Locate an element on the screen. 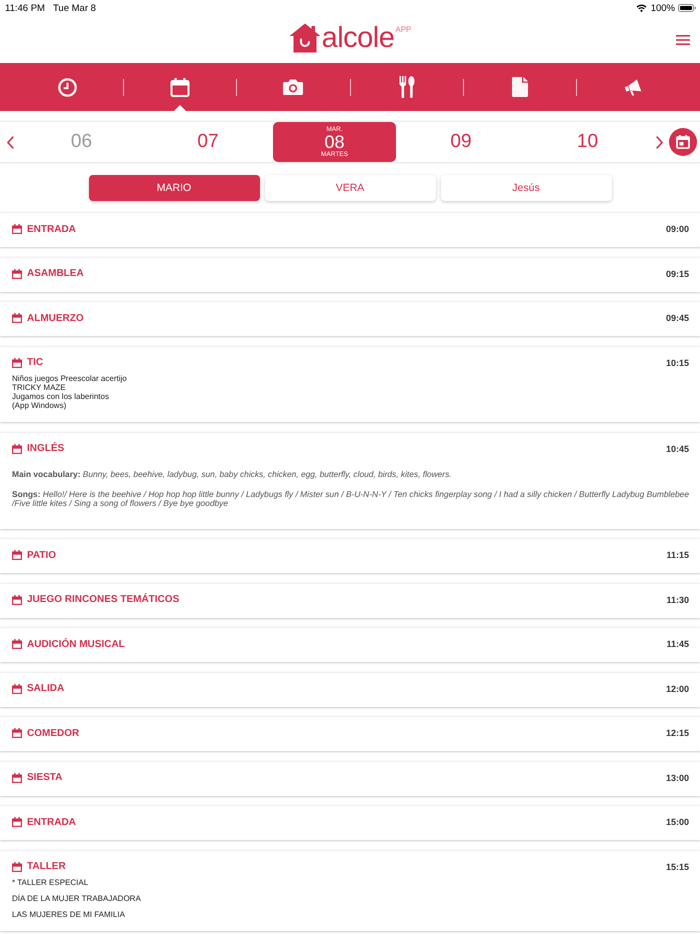 The image size is (700, 934). activity-time: 12:15 is located at coordinates (677, 733).